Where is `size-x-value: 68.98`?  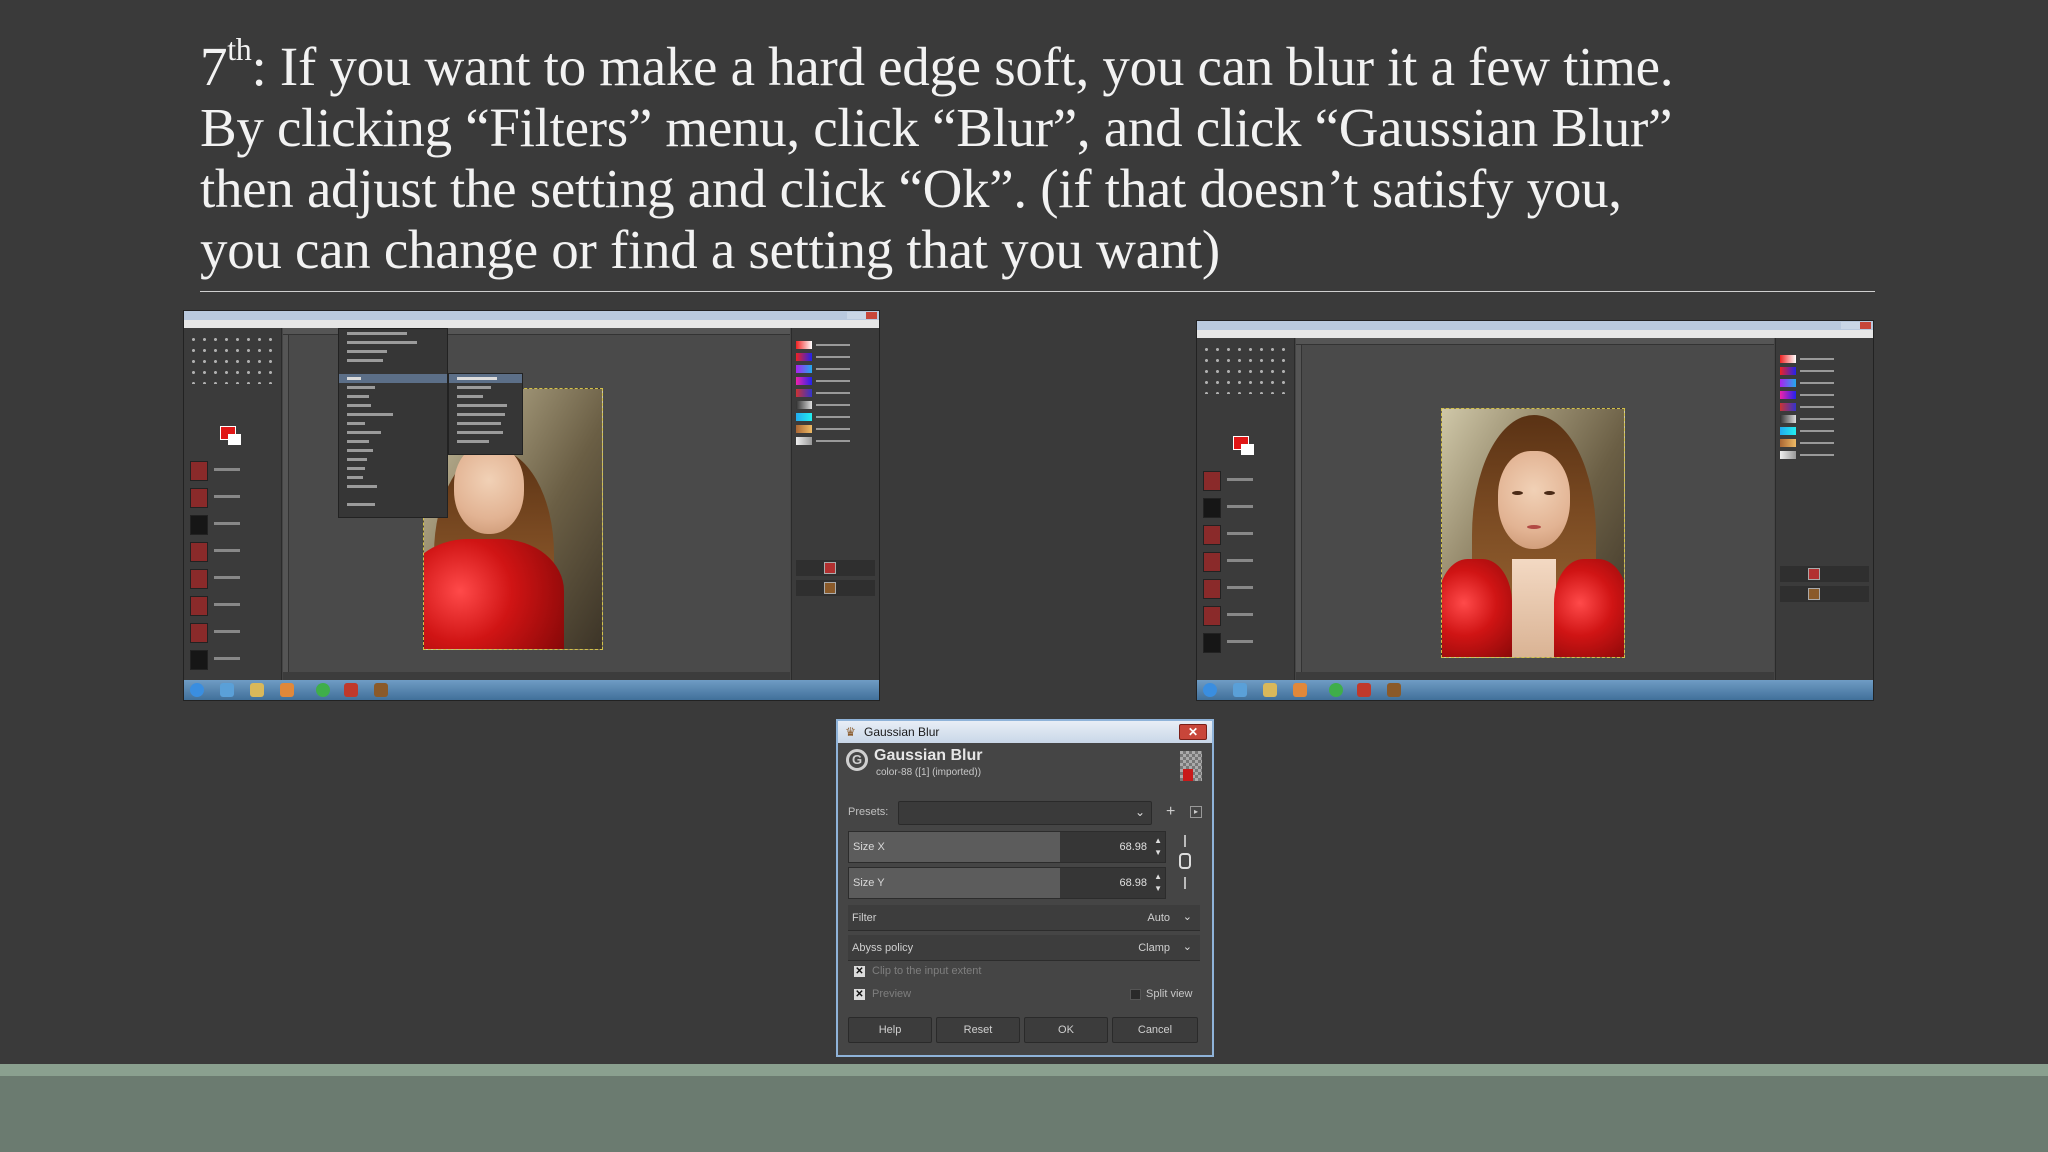 size-x-value: 68.98 is located at coordinates (1133, 847).